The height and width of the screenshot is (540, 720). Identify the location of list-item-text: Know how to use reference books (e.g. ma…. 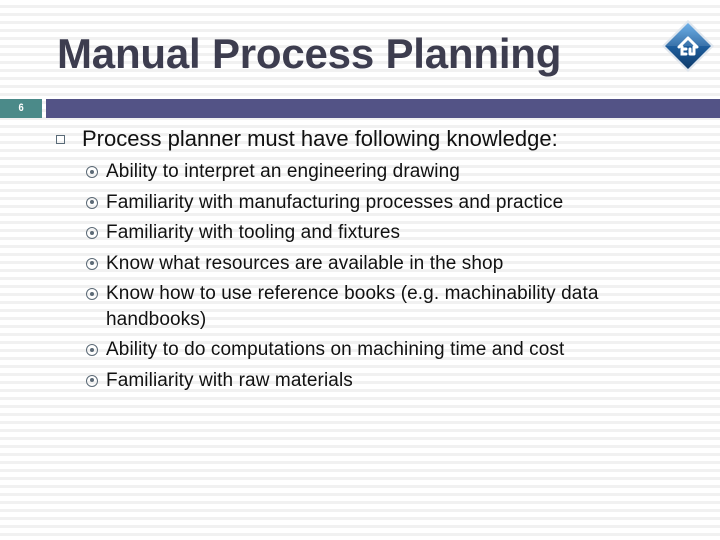
(352, 306).